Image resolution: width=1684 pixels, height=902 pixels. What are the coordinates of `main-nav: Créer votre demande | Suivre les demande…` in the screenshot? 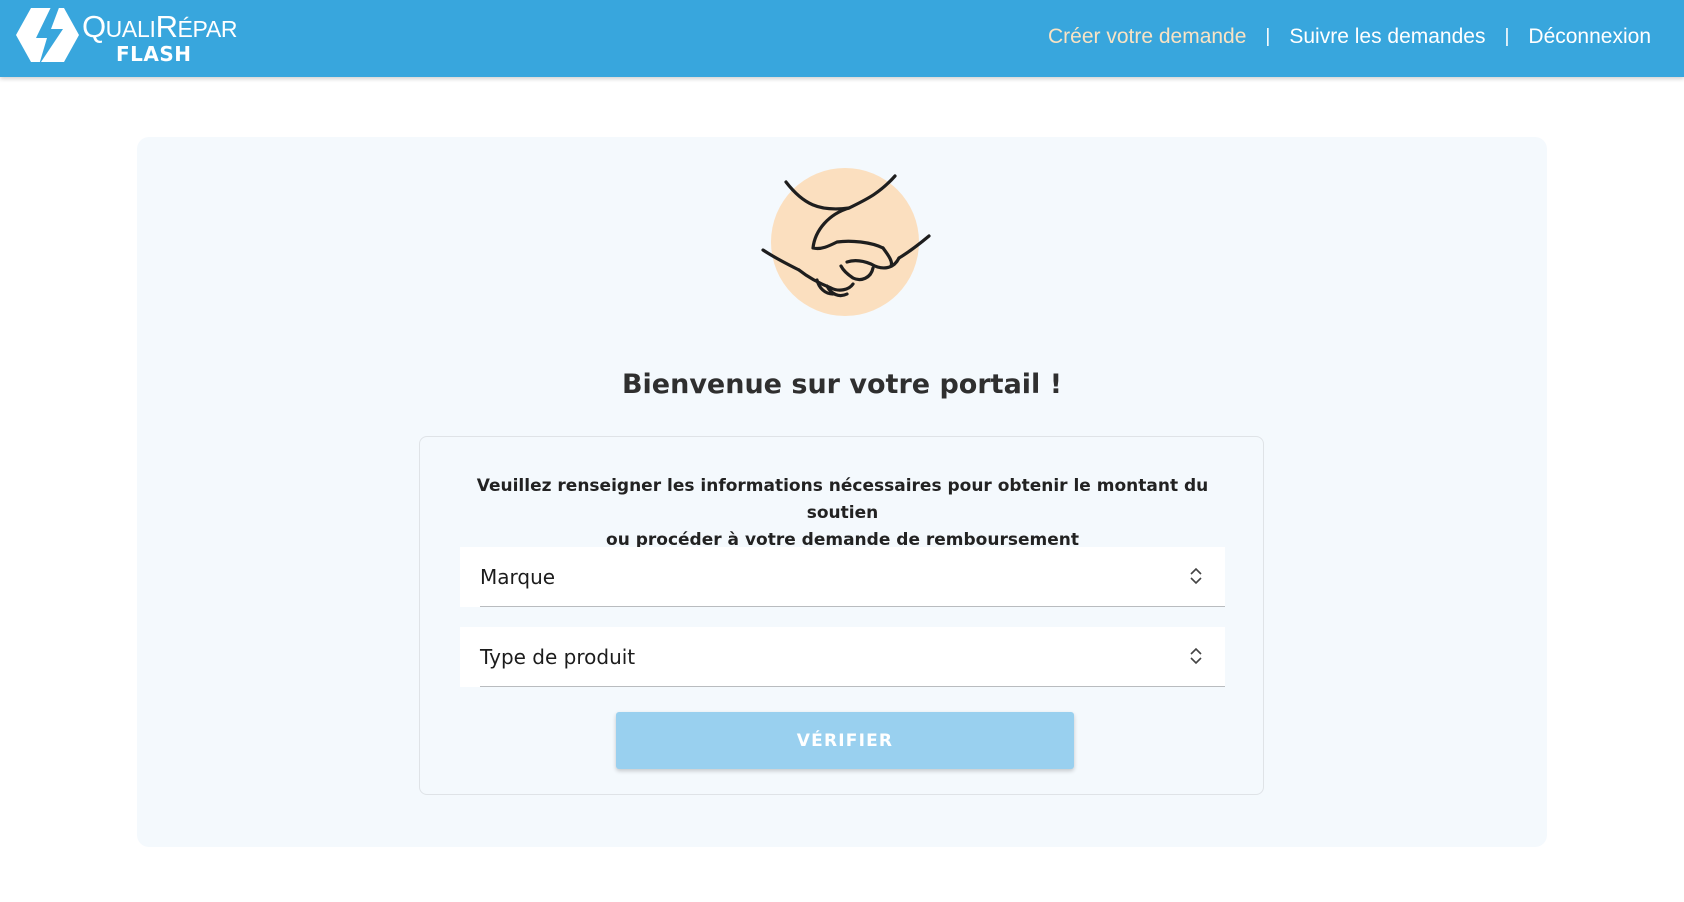 It's located at (1349, 37).